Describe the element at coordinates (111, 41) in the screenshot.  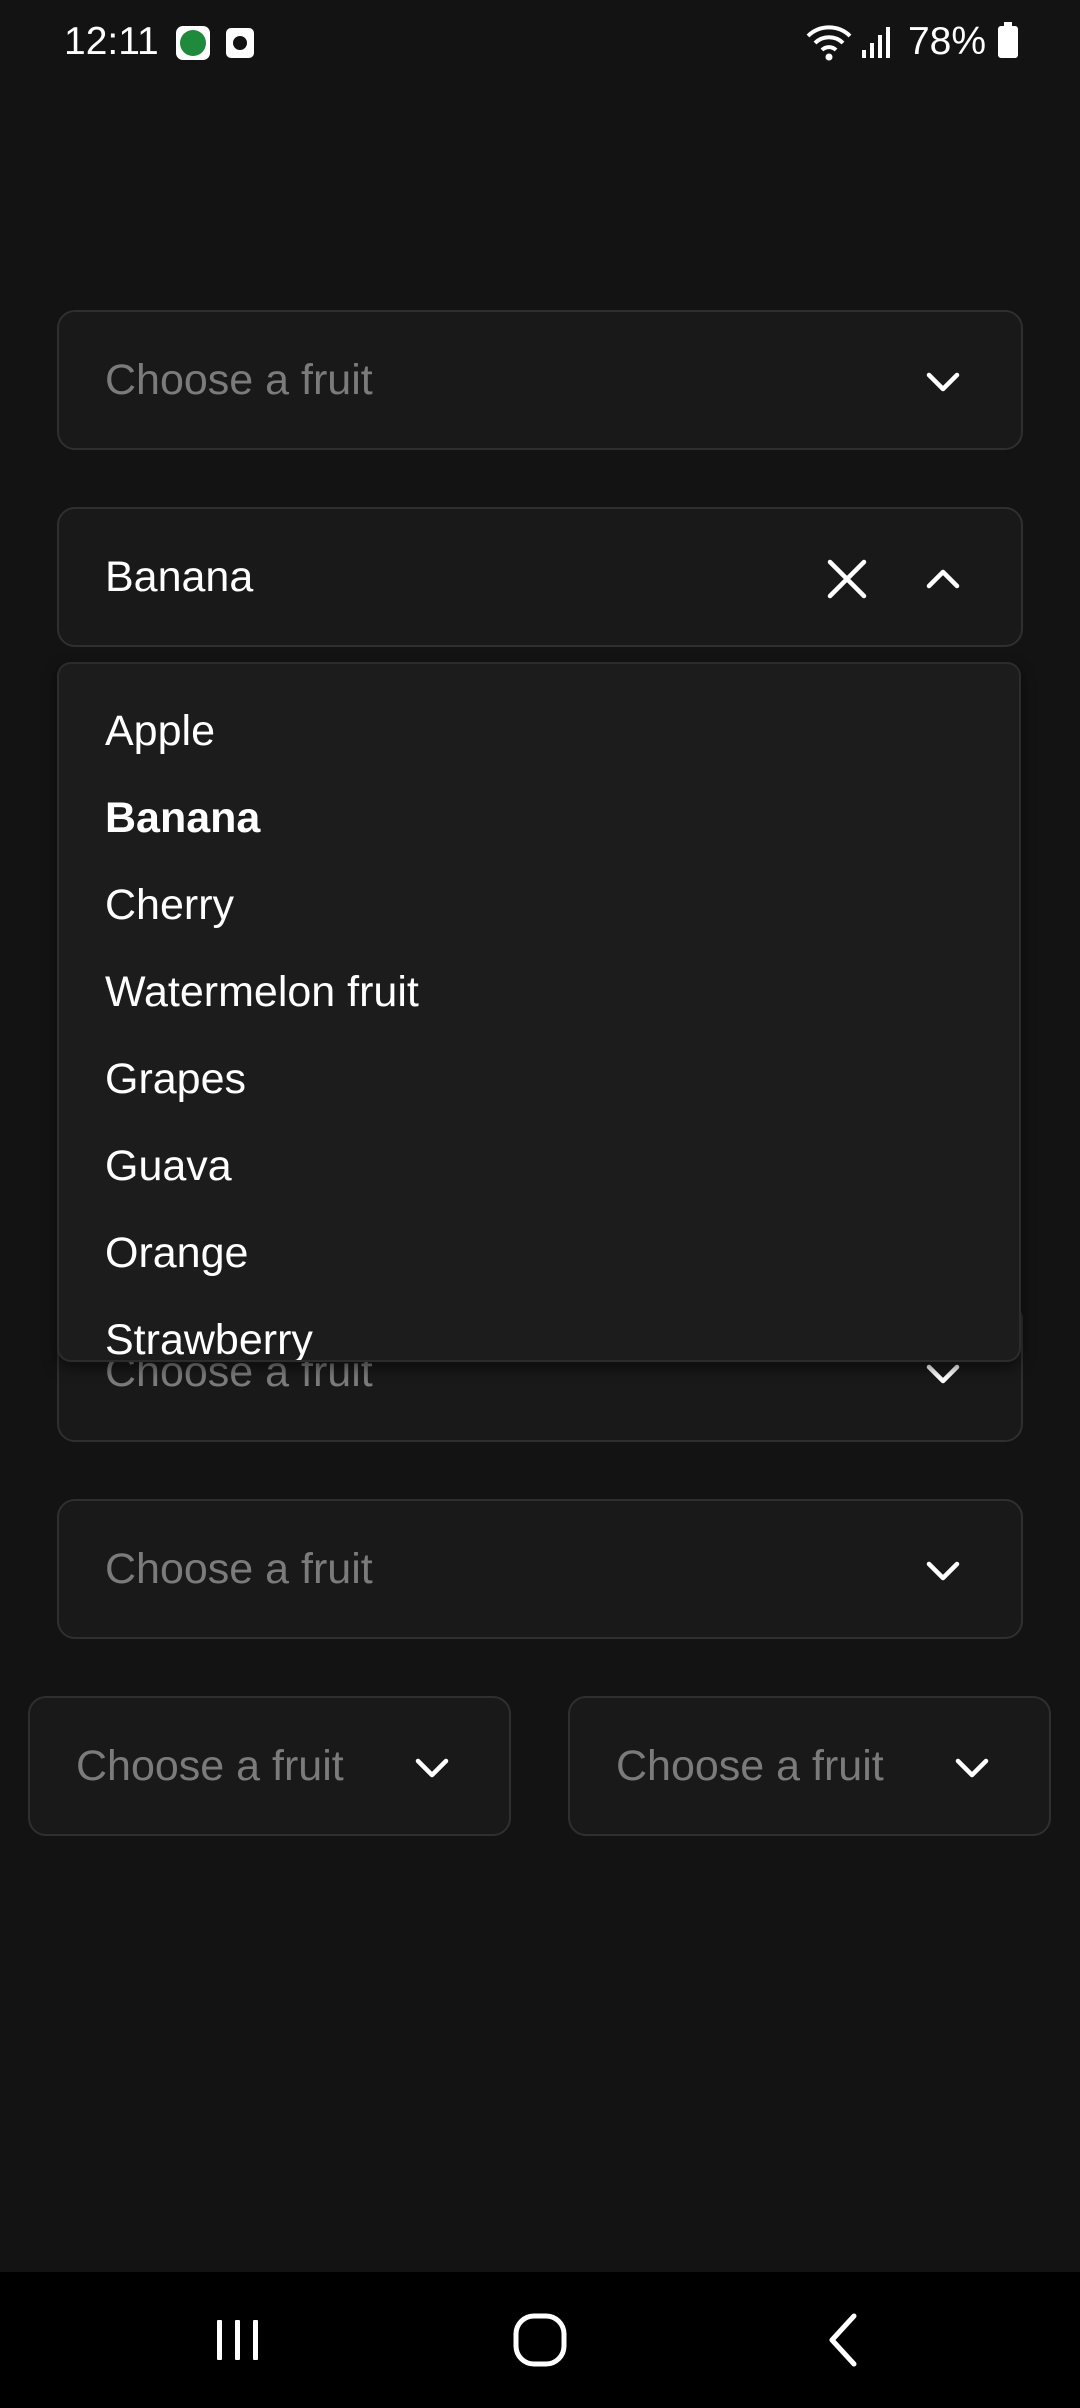
I see `status-time: 12:11` at that location.